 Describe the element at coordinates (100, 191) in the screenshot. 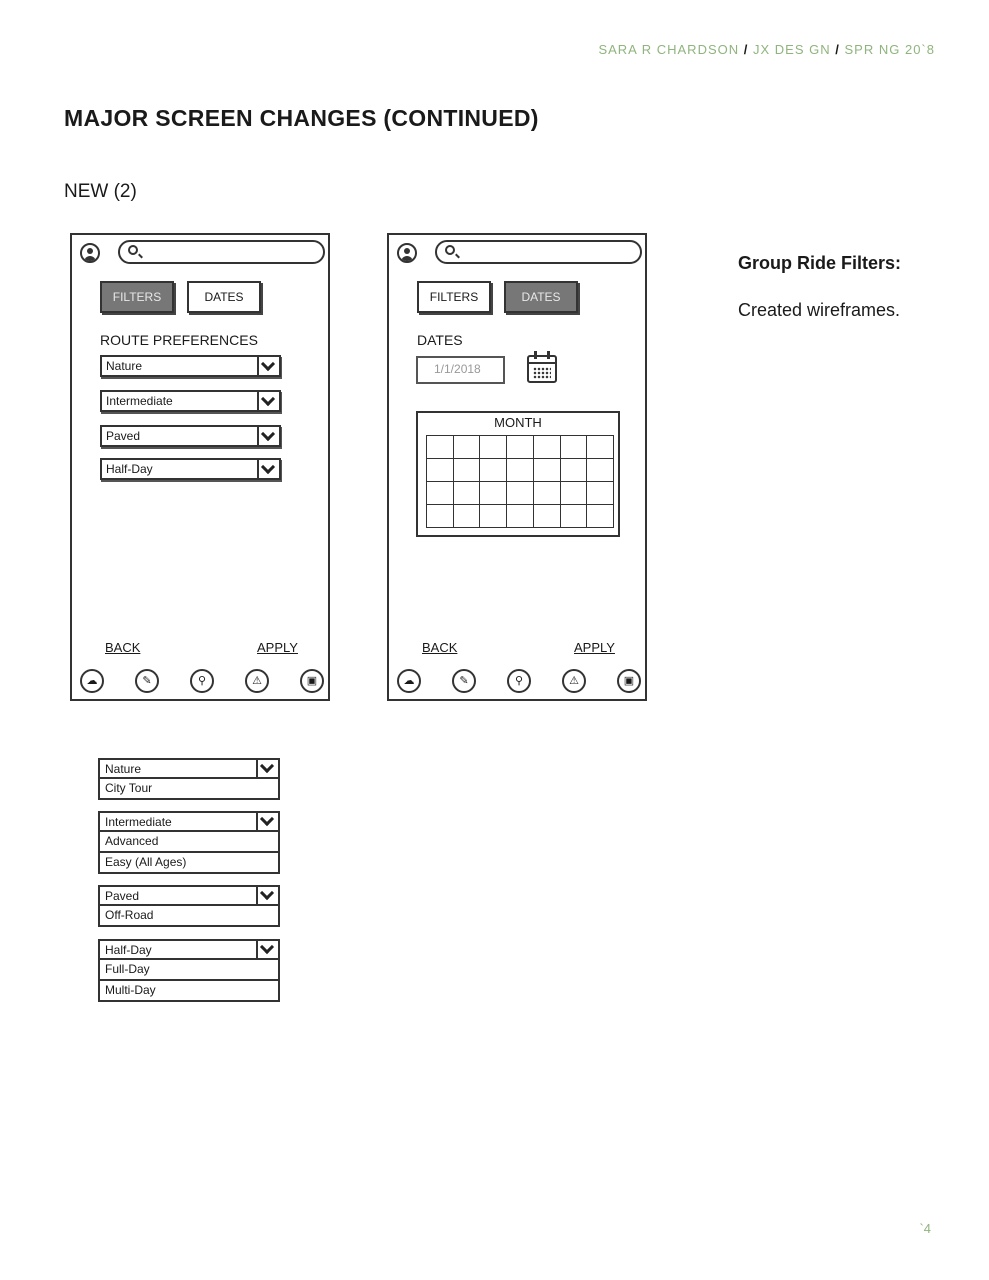

I see `section-label: NEW (2)` at that location.